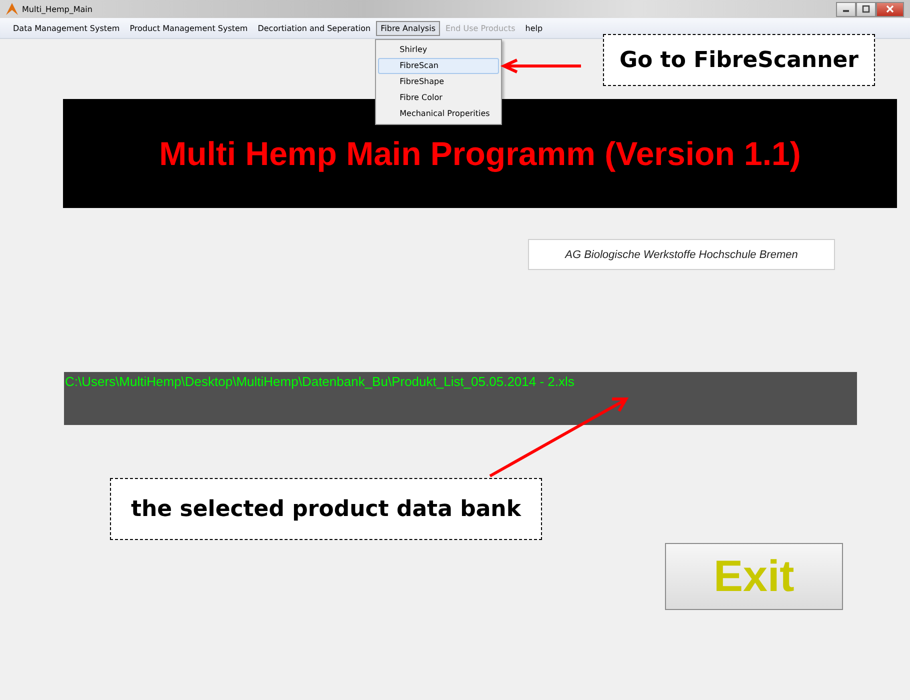  Describe the element at coordinates (408, 28) in the screenshot. I see `menu-item: Fibre Analysis` at that location.